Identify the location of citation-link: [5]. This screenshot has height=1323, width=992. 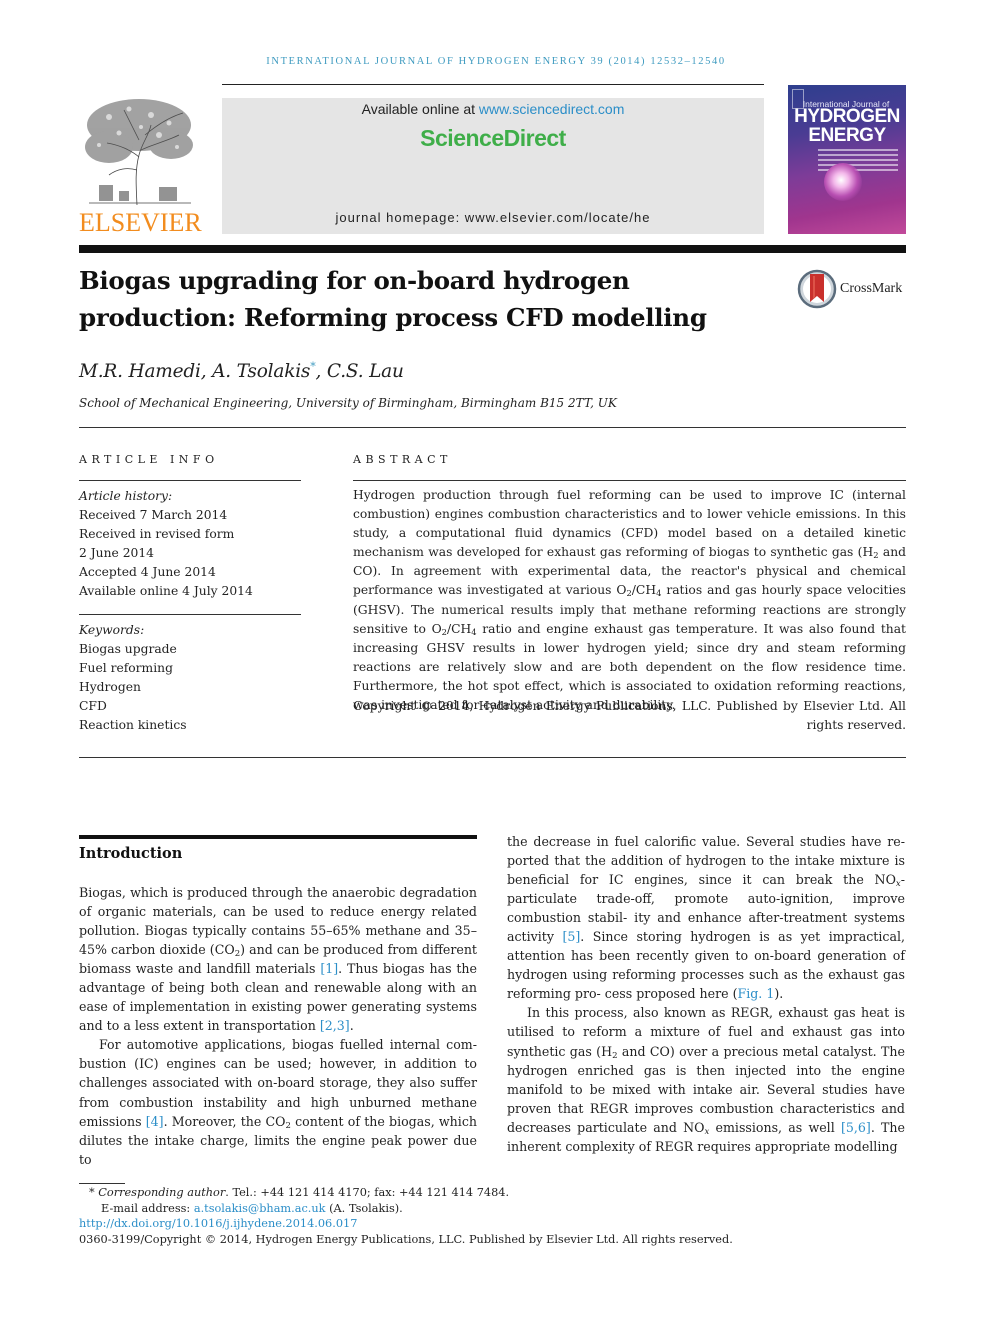
(571, 936).